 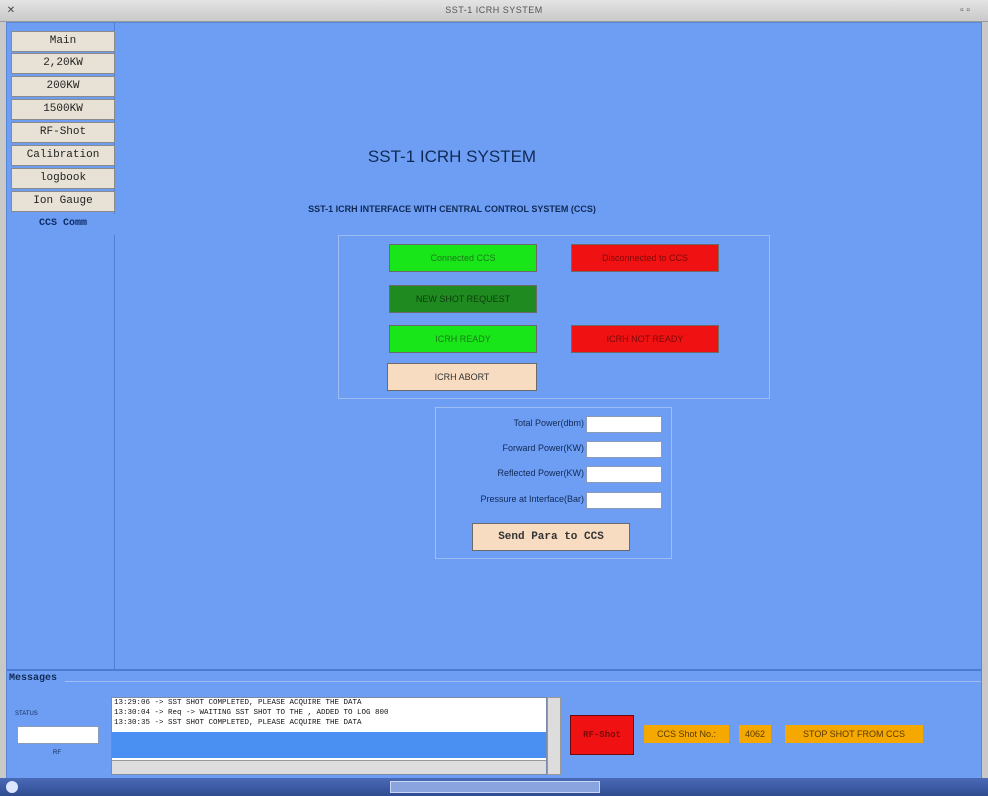 I want to click on window-titlebar: ✕ SST-1 ICRH SYSTEM ▫ ▫, so click(x=494, y=11).